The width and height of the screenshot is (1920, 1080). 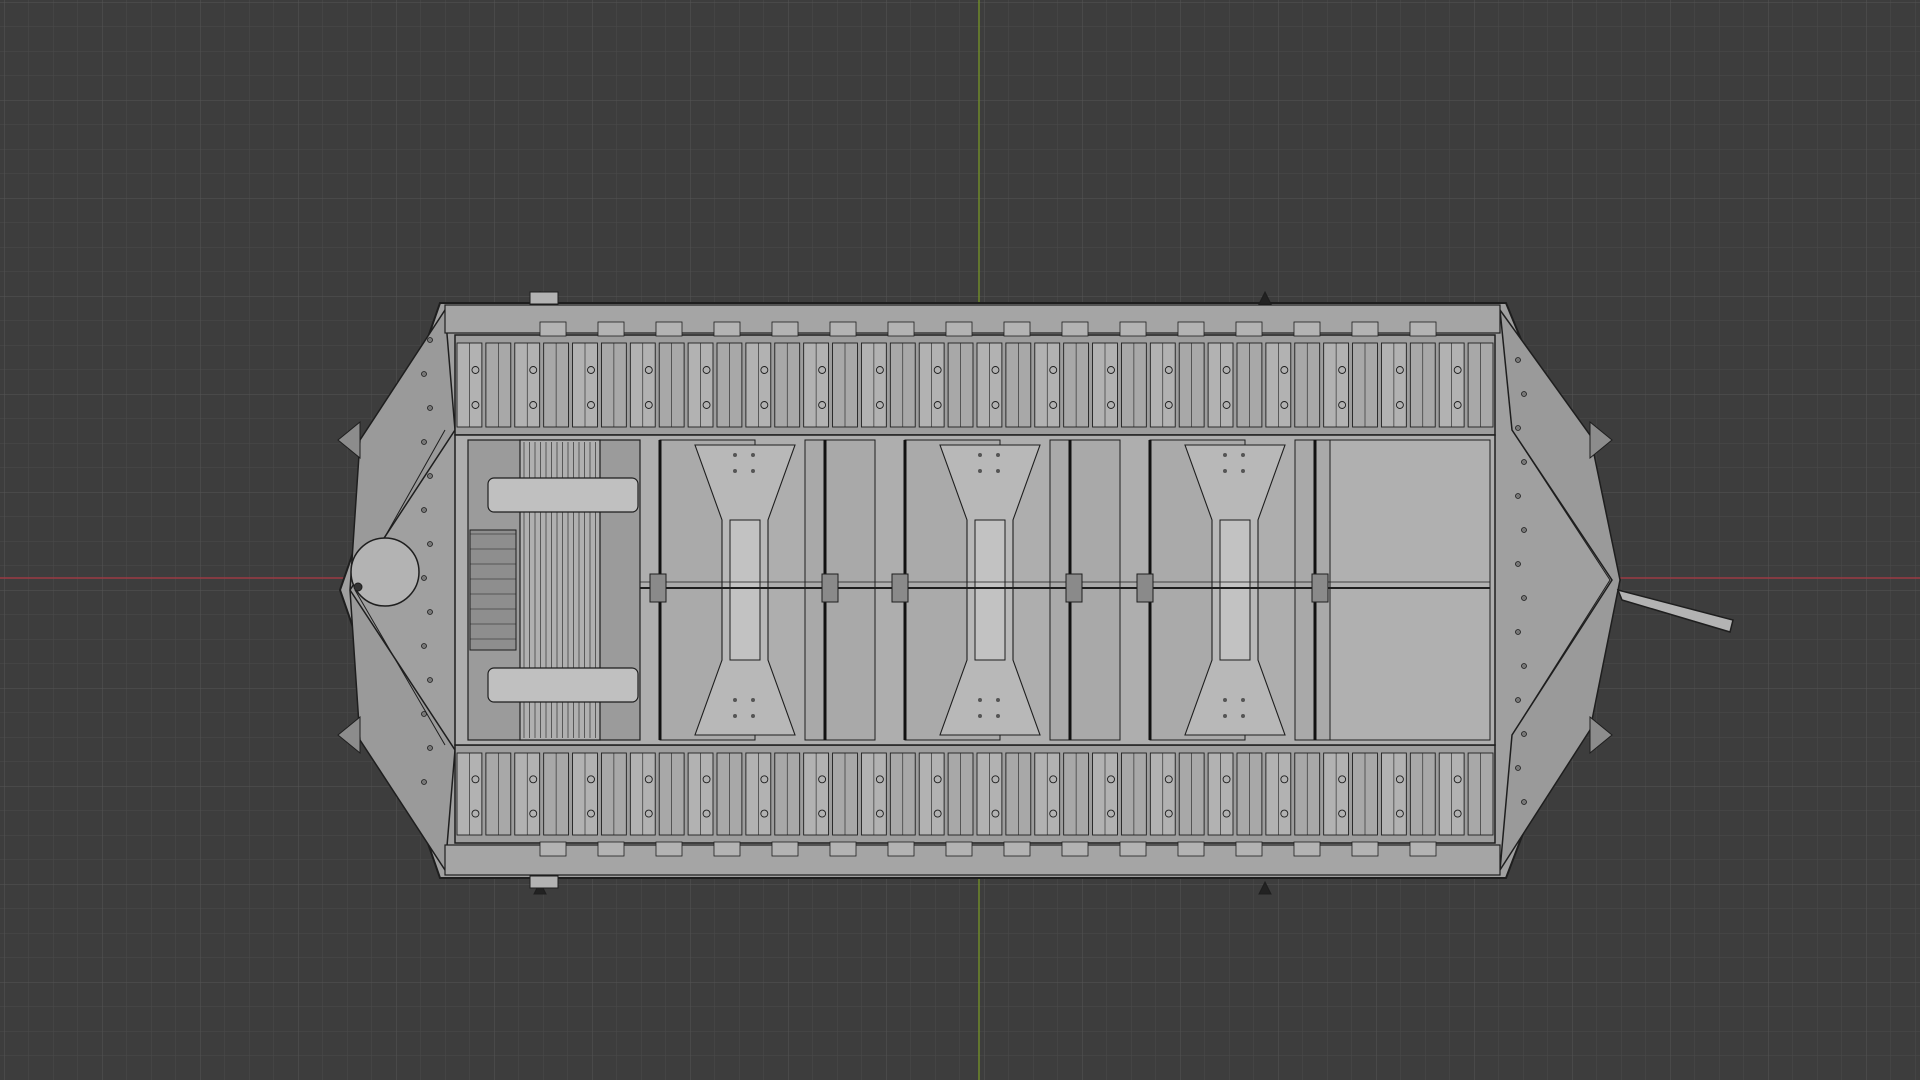 I want to click on engine-upper-bracket, so click(x=563, y=495).